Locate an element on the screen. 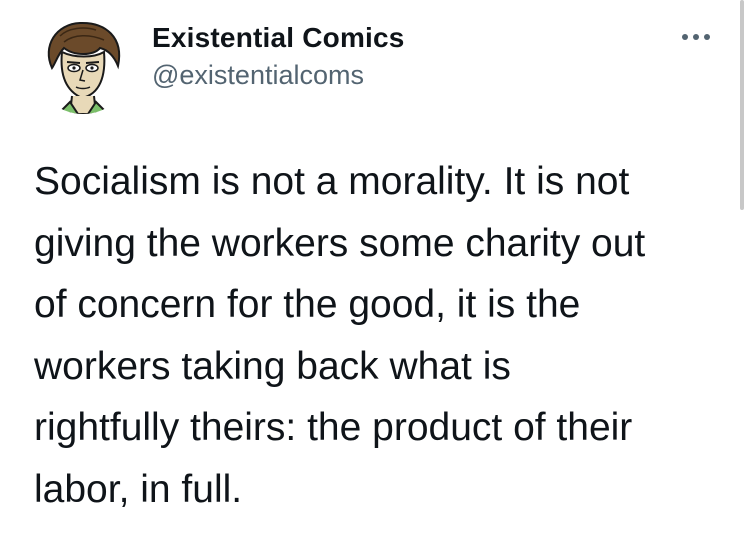  tweet-text-line: of concern for the good, it is the is located at coordinates (307, 304).